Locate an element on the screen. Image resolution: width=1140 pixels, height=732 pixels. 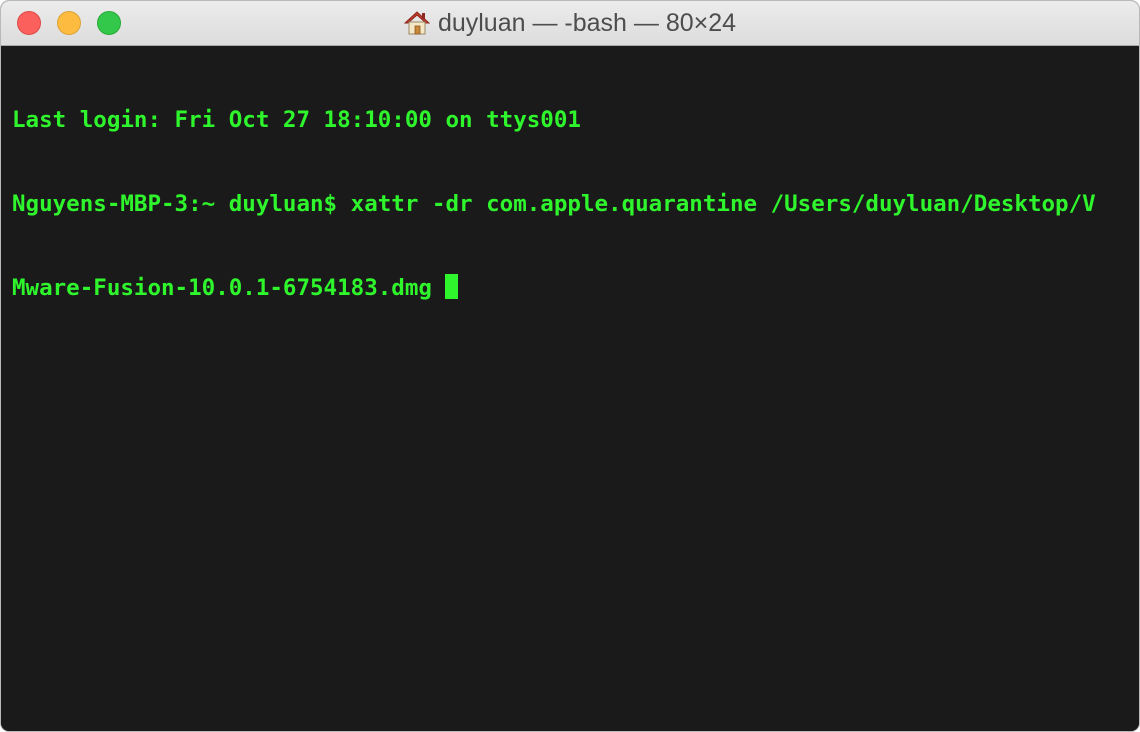
terminal-line-current: Mware-Fusion-10.0.1-6754183.dmg is located at coordinates (575, 288).